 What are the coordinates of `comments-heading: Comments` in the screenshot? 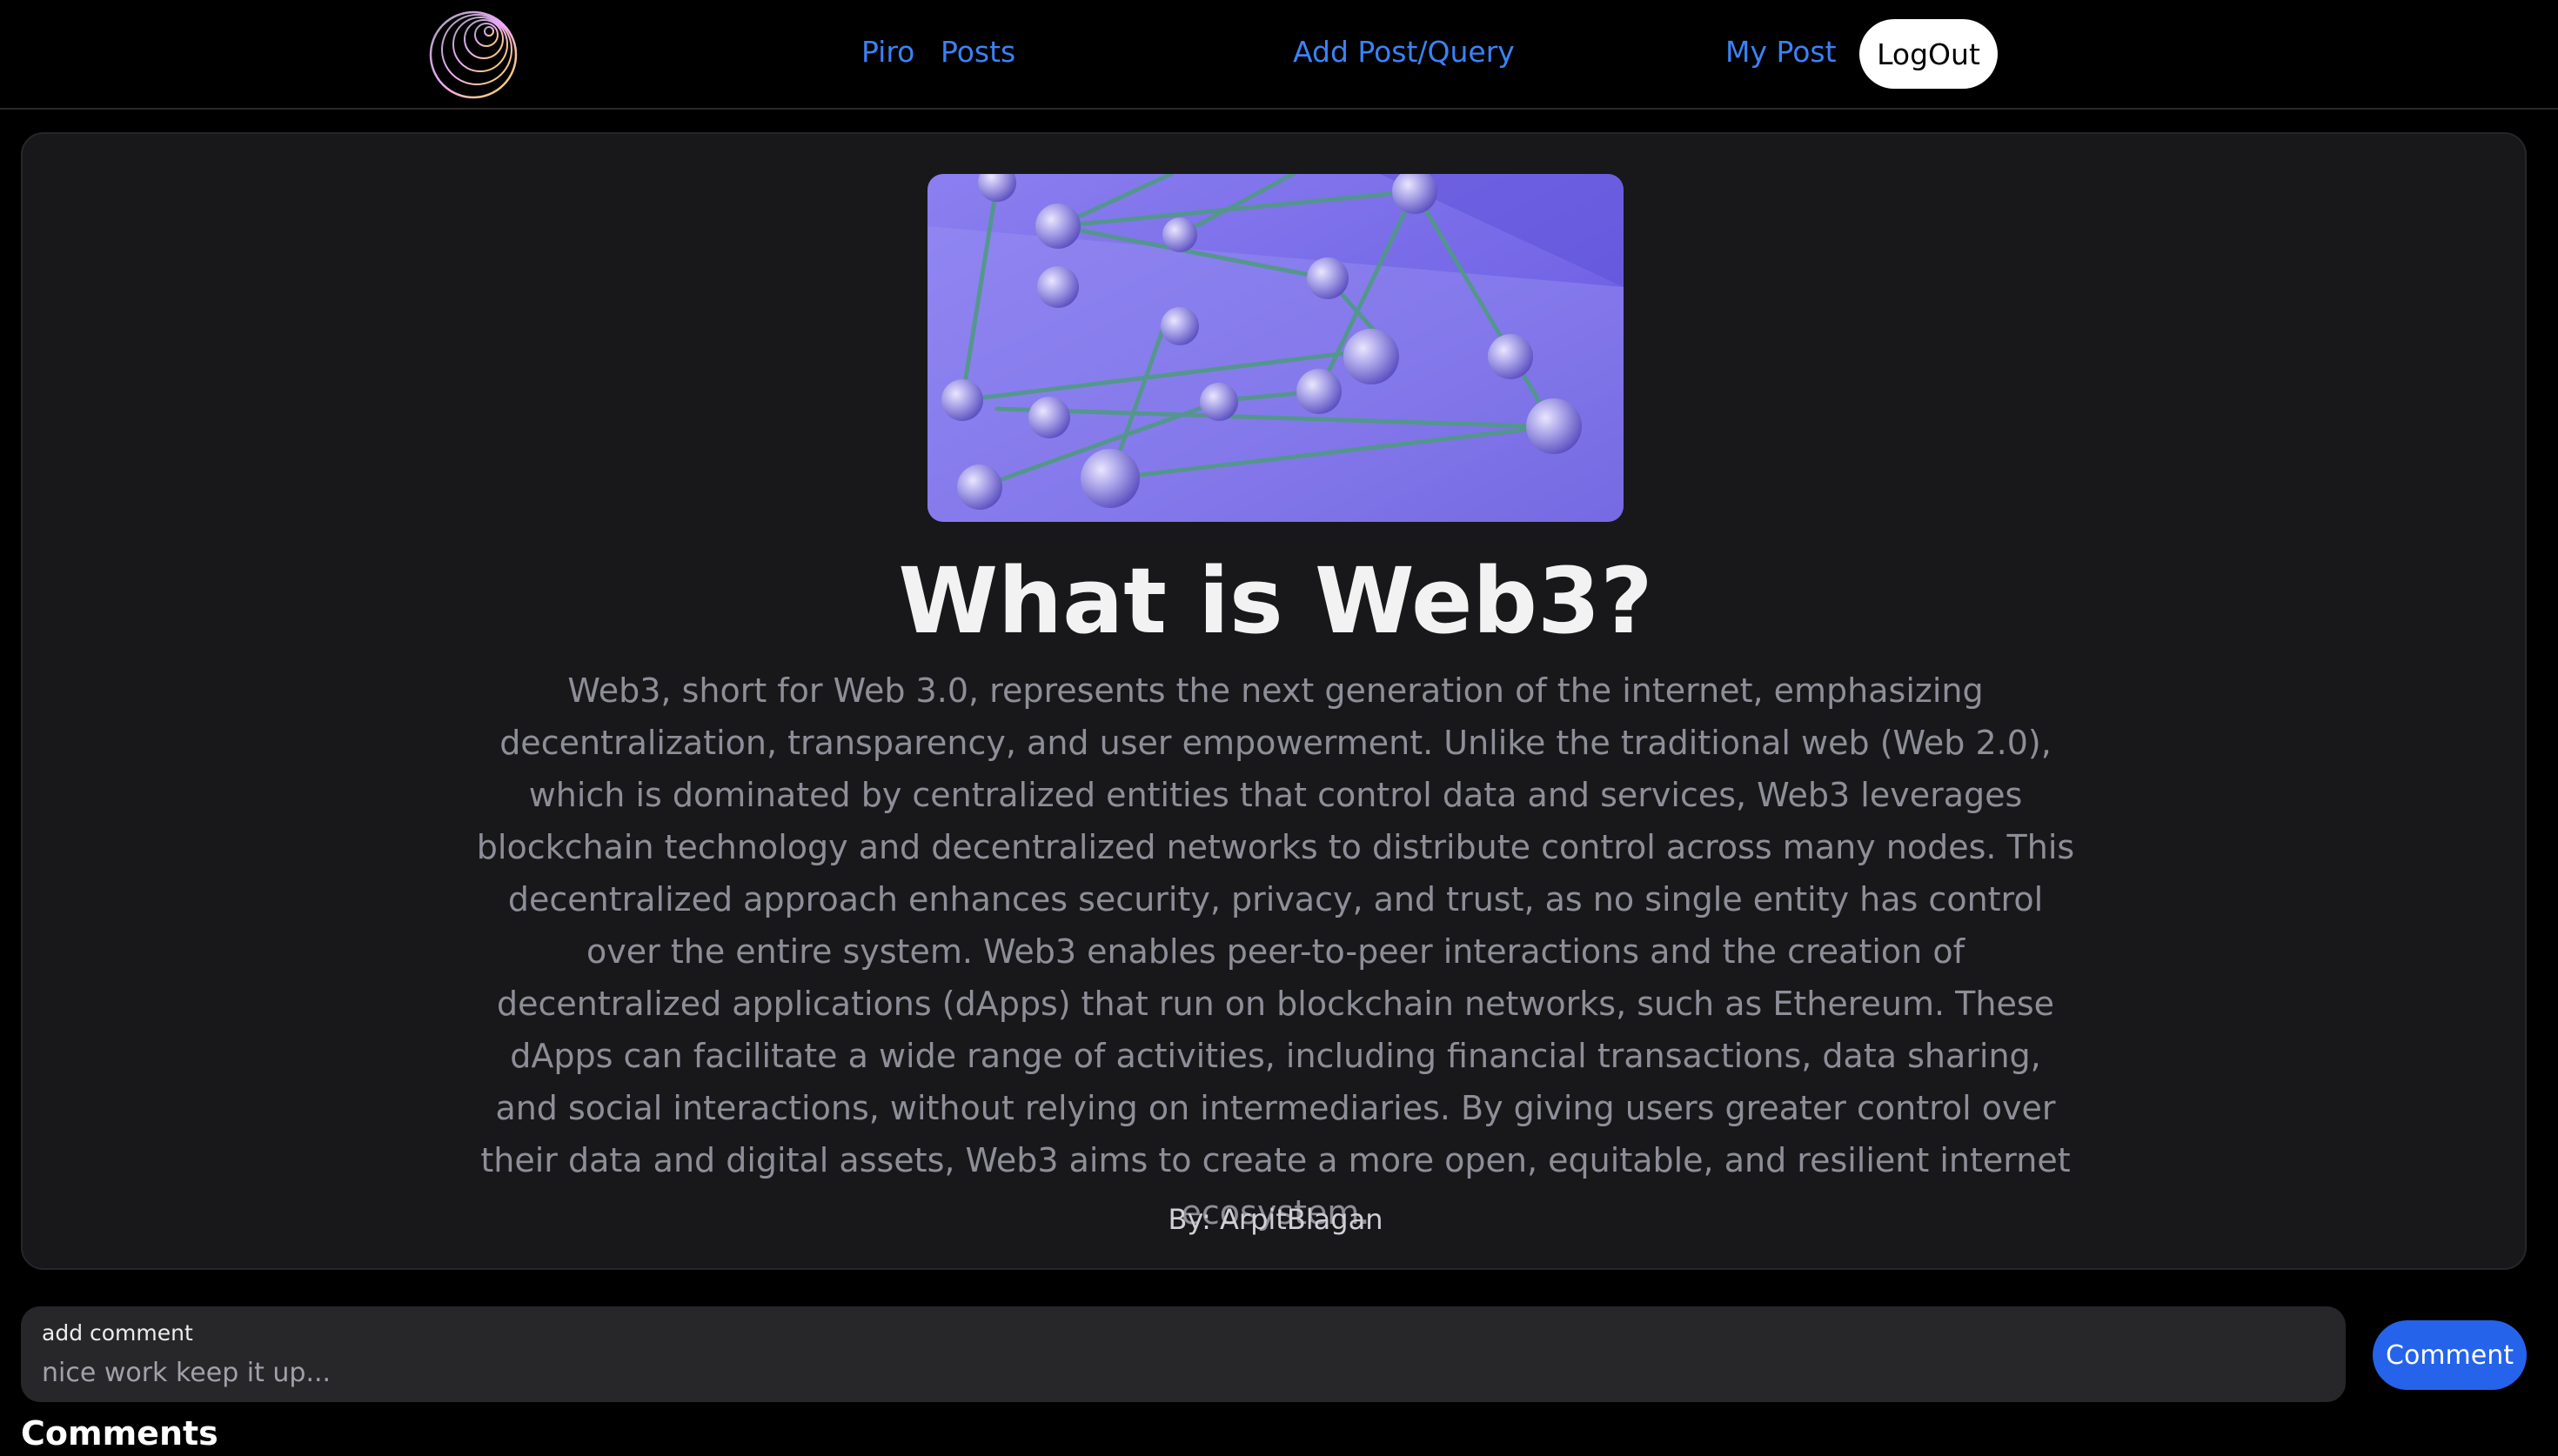 It's located at (119, 1433).